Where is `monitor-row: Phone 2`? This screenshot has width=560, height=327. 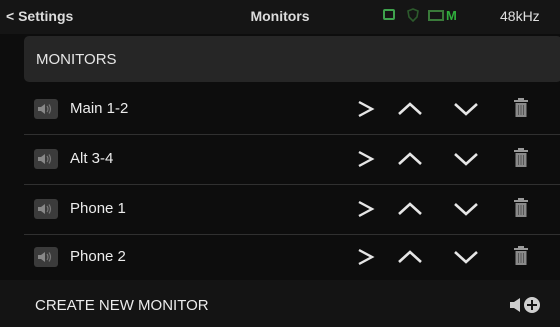 monitor-row: Phone 2 is located at coordinates (292, 257).